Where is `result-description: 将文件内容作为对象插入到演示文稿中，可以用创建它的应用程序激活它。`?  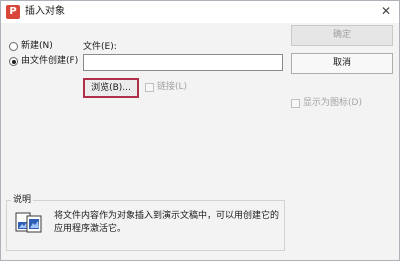
result-description: 将文件内容作为对象插入到演示文稿中，可以用创建它的应用程序激活它。 is located at coordinates (167, 222).